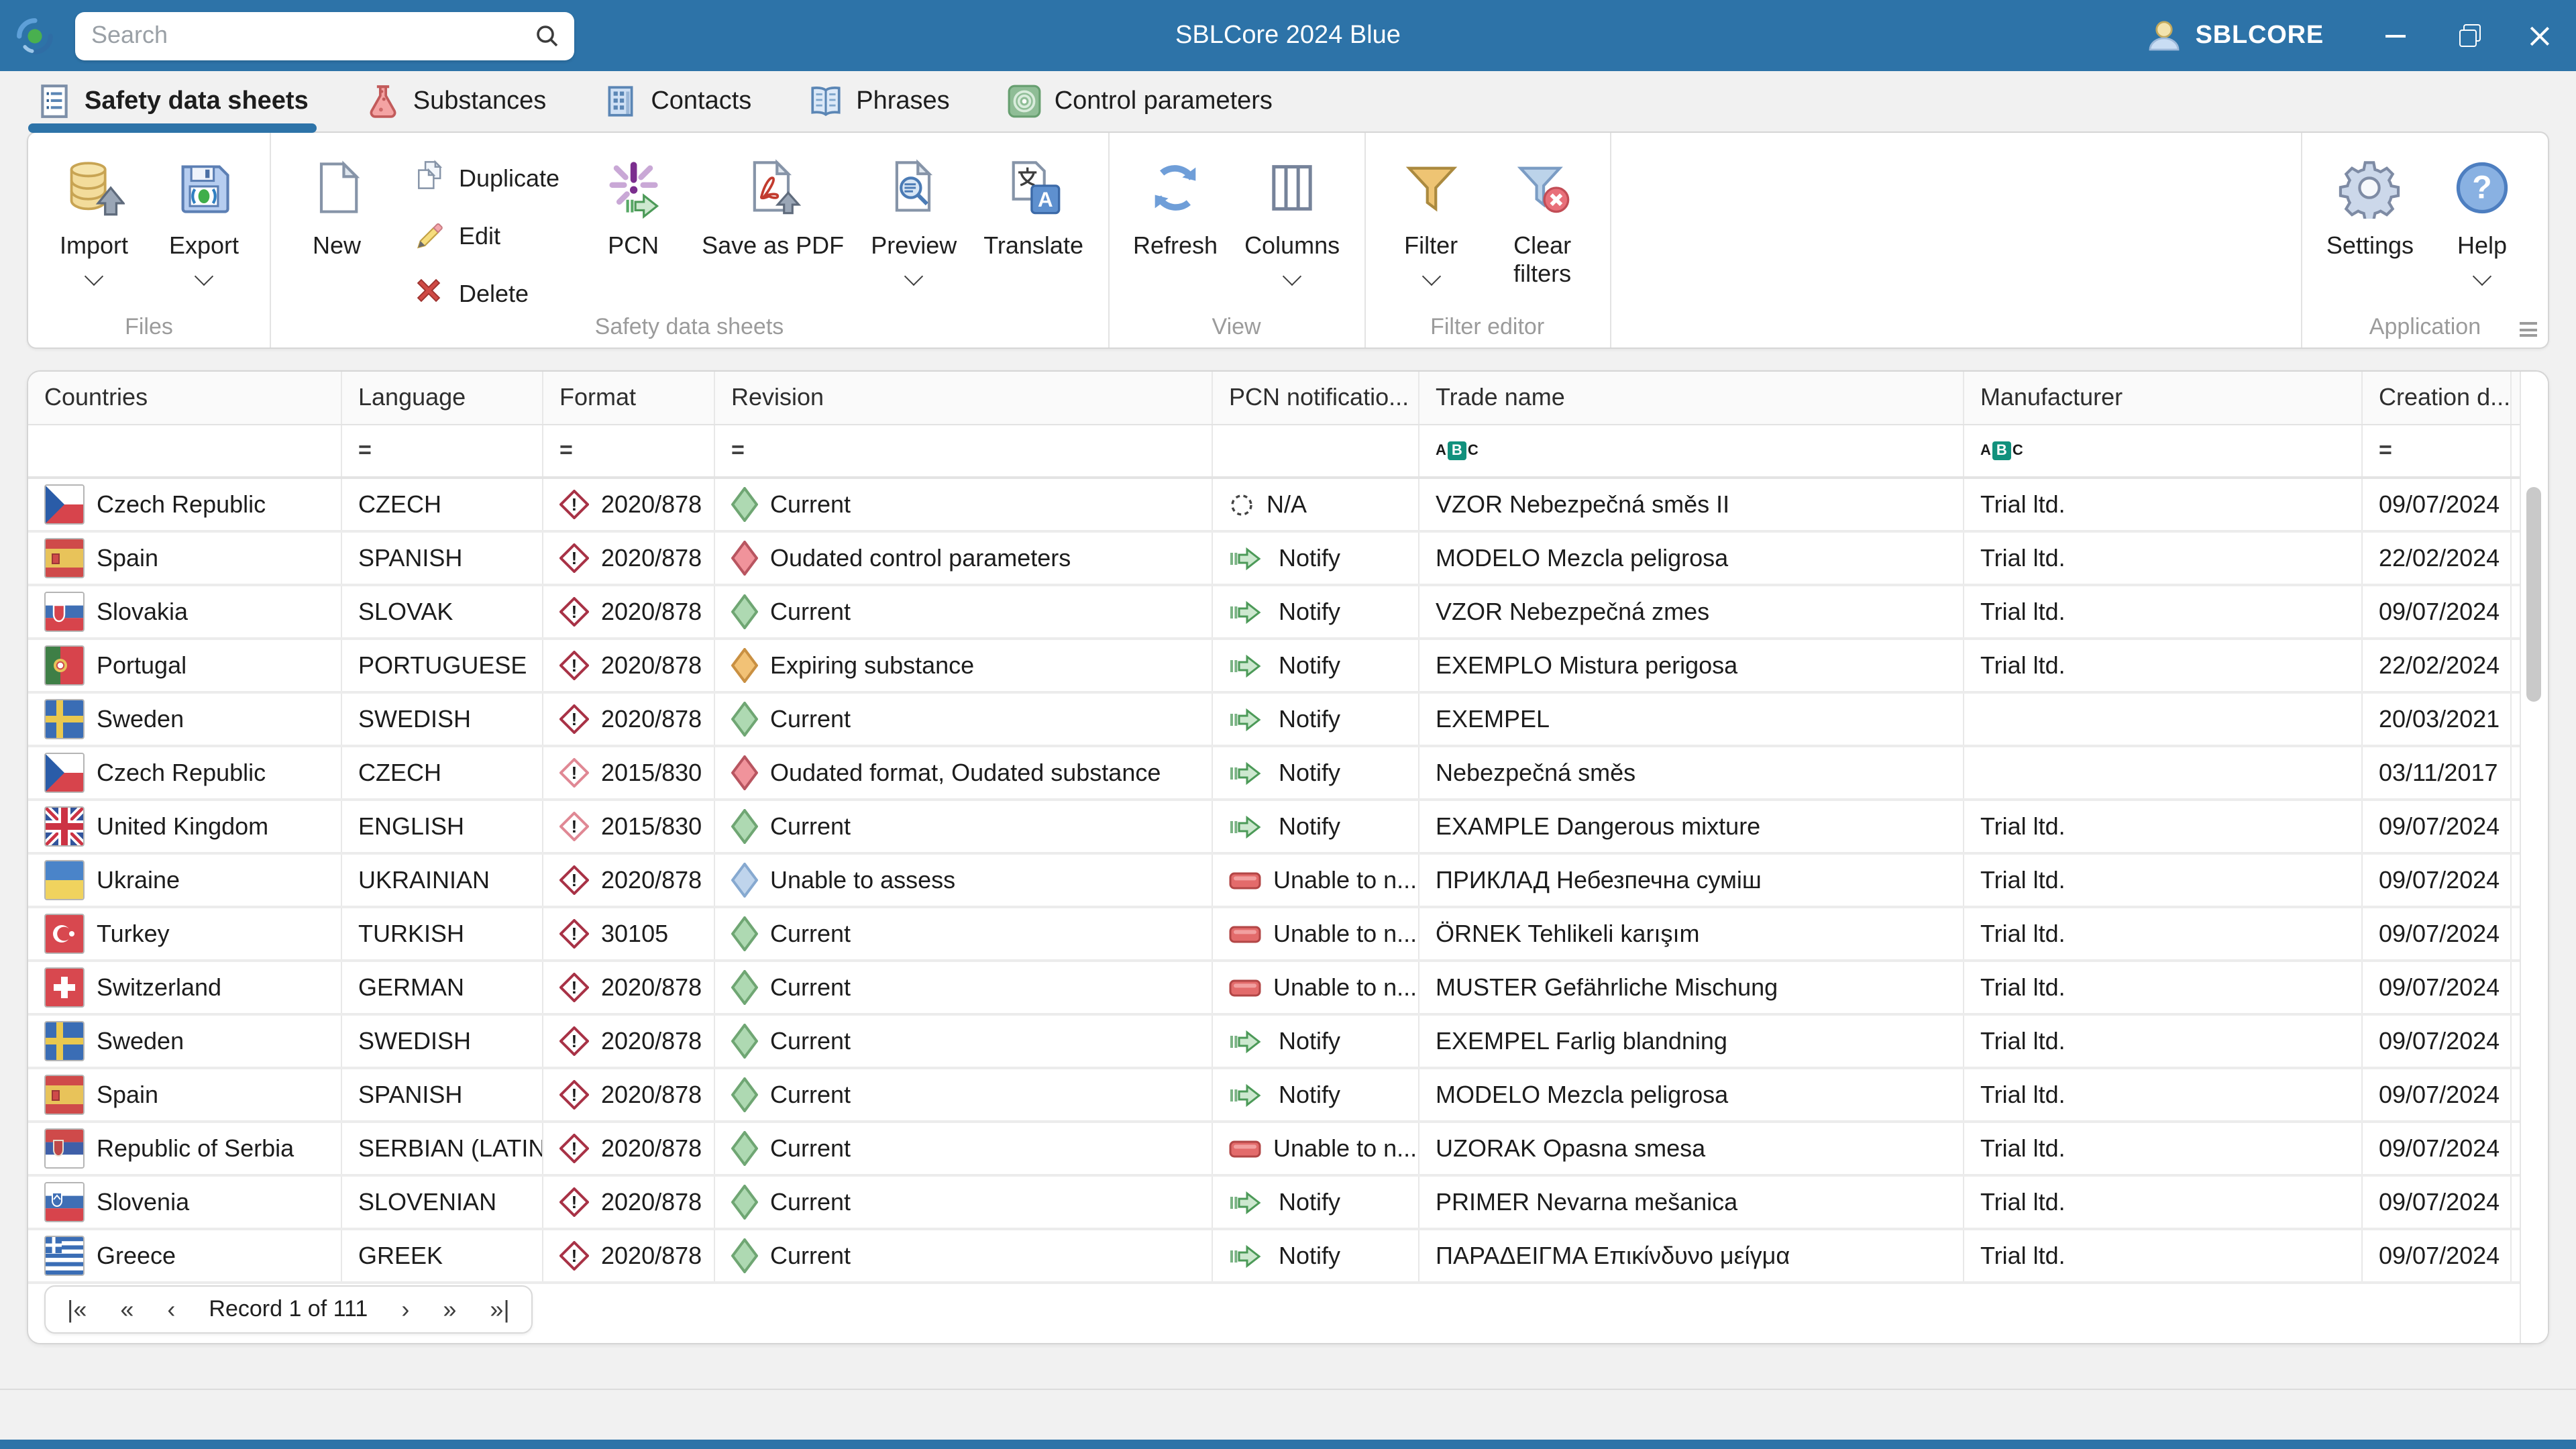 The width and height of the screenshot is (2576, 1449). I want to click on creation-date-label: 22/02/2024, so click(2439, 557).